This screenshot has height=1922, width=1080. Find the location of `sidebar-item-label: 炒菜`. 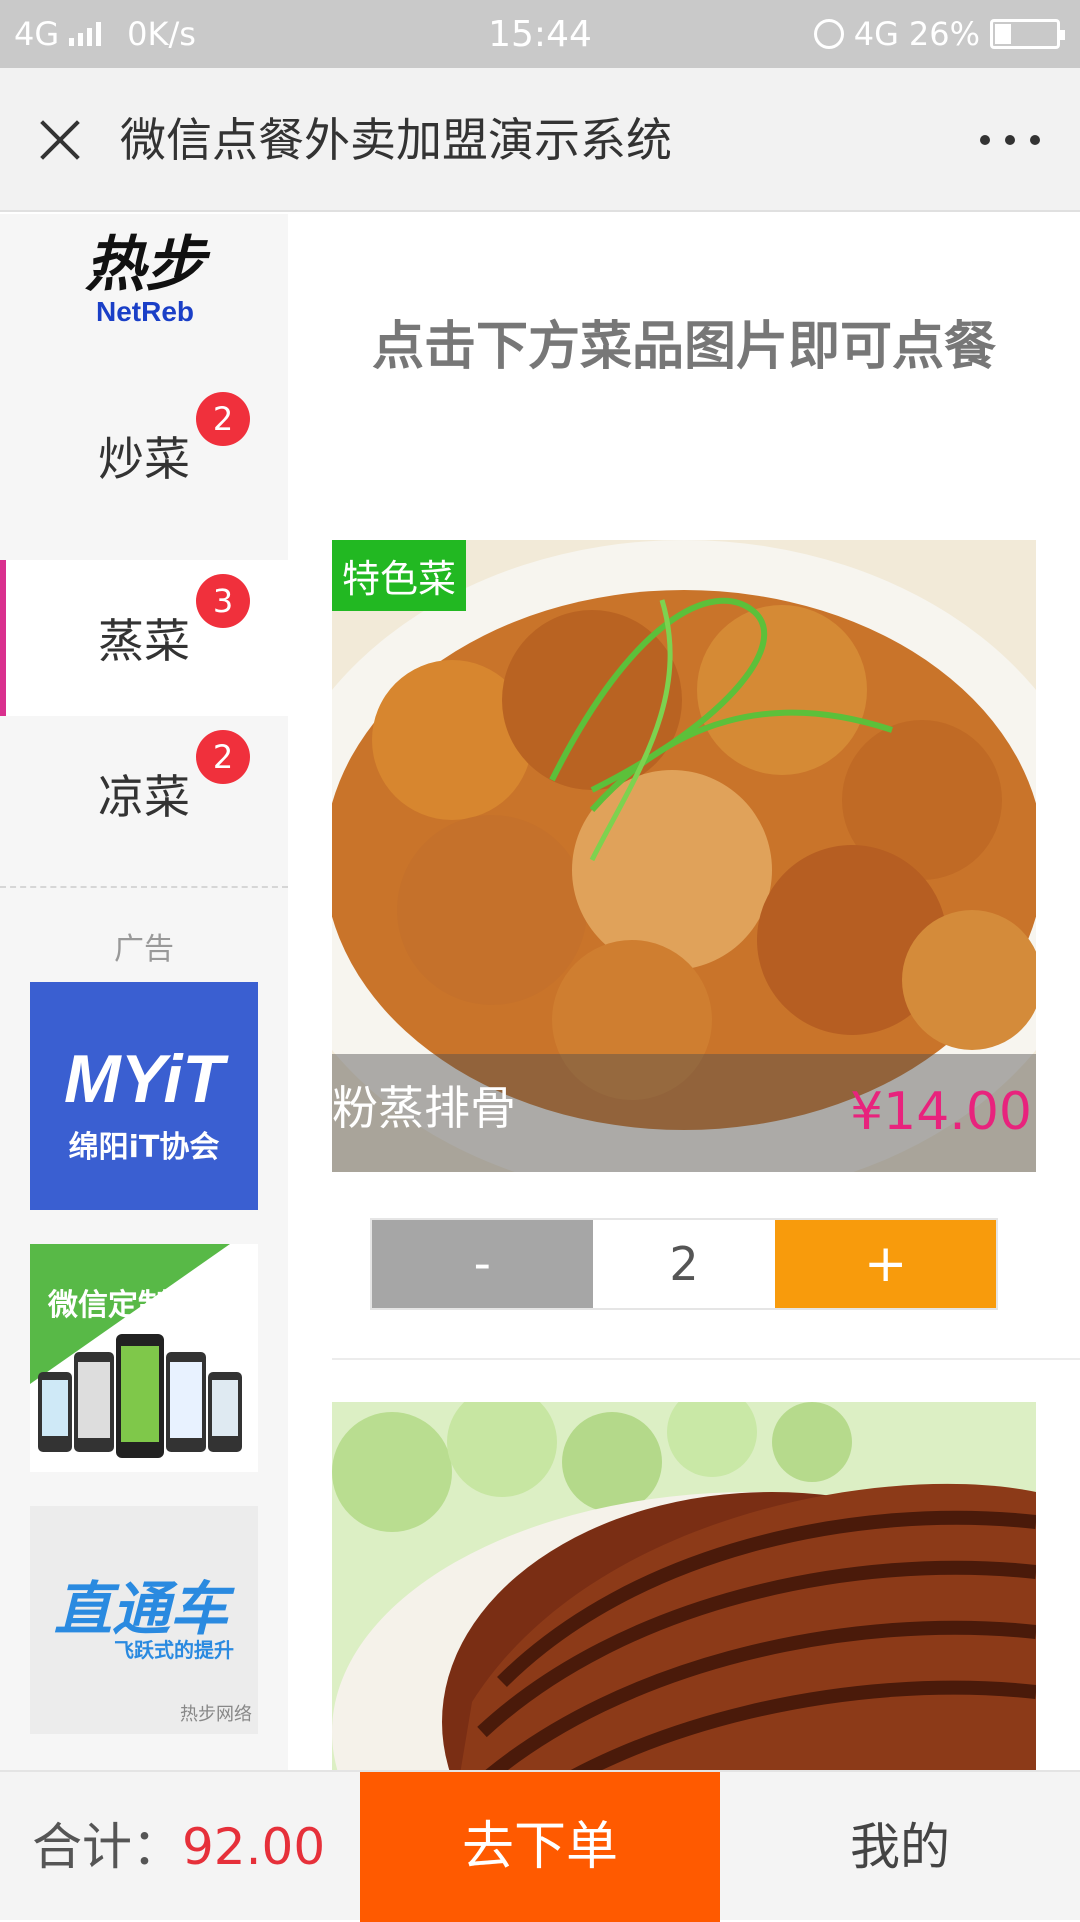

sidebar-item-label: 炒菜 is located at coordinates (144, 459).